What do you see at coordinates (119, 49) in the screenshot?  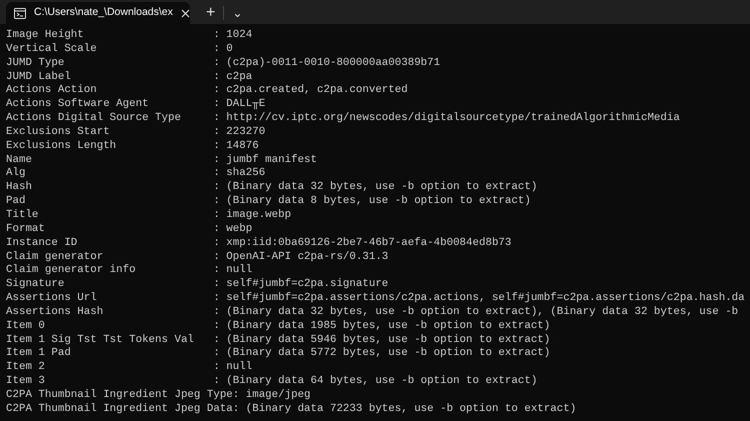 I see `terminal-line: Vertical Scale : 0` at bounding box center [119, 49].